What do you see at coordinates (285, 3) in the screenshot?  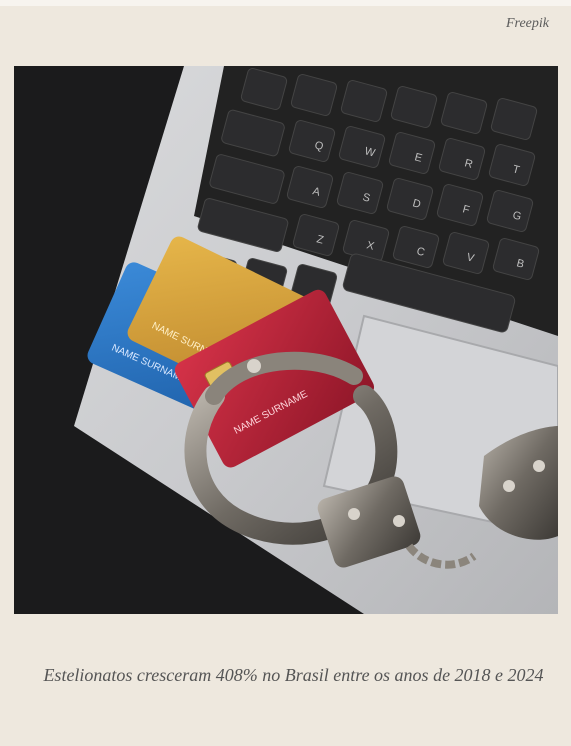 I see `top-border` at bounding box center [285, 3].